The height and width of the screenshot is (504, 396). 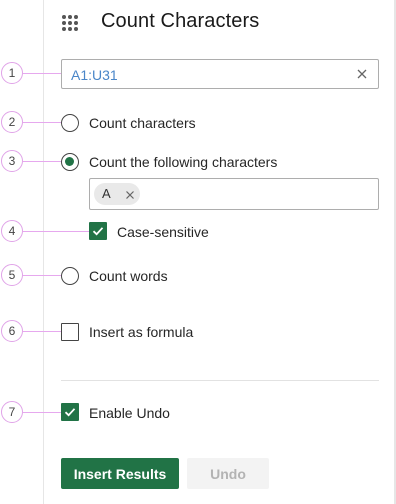 What do you see at coordinates (228, 473) in the screenshot?
I see `undo-button: Undo` at bounding box center [228, 473].